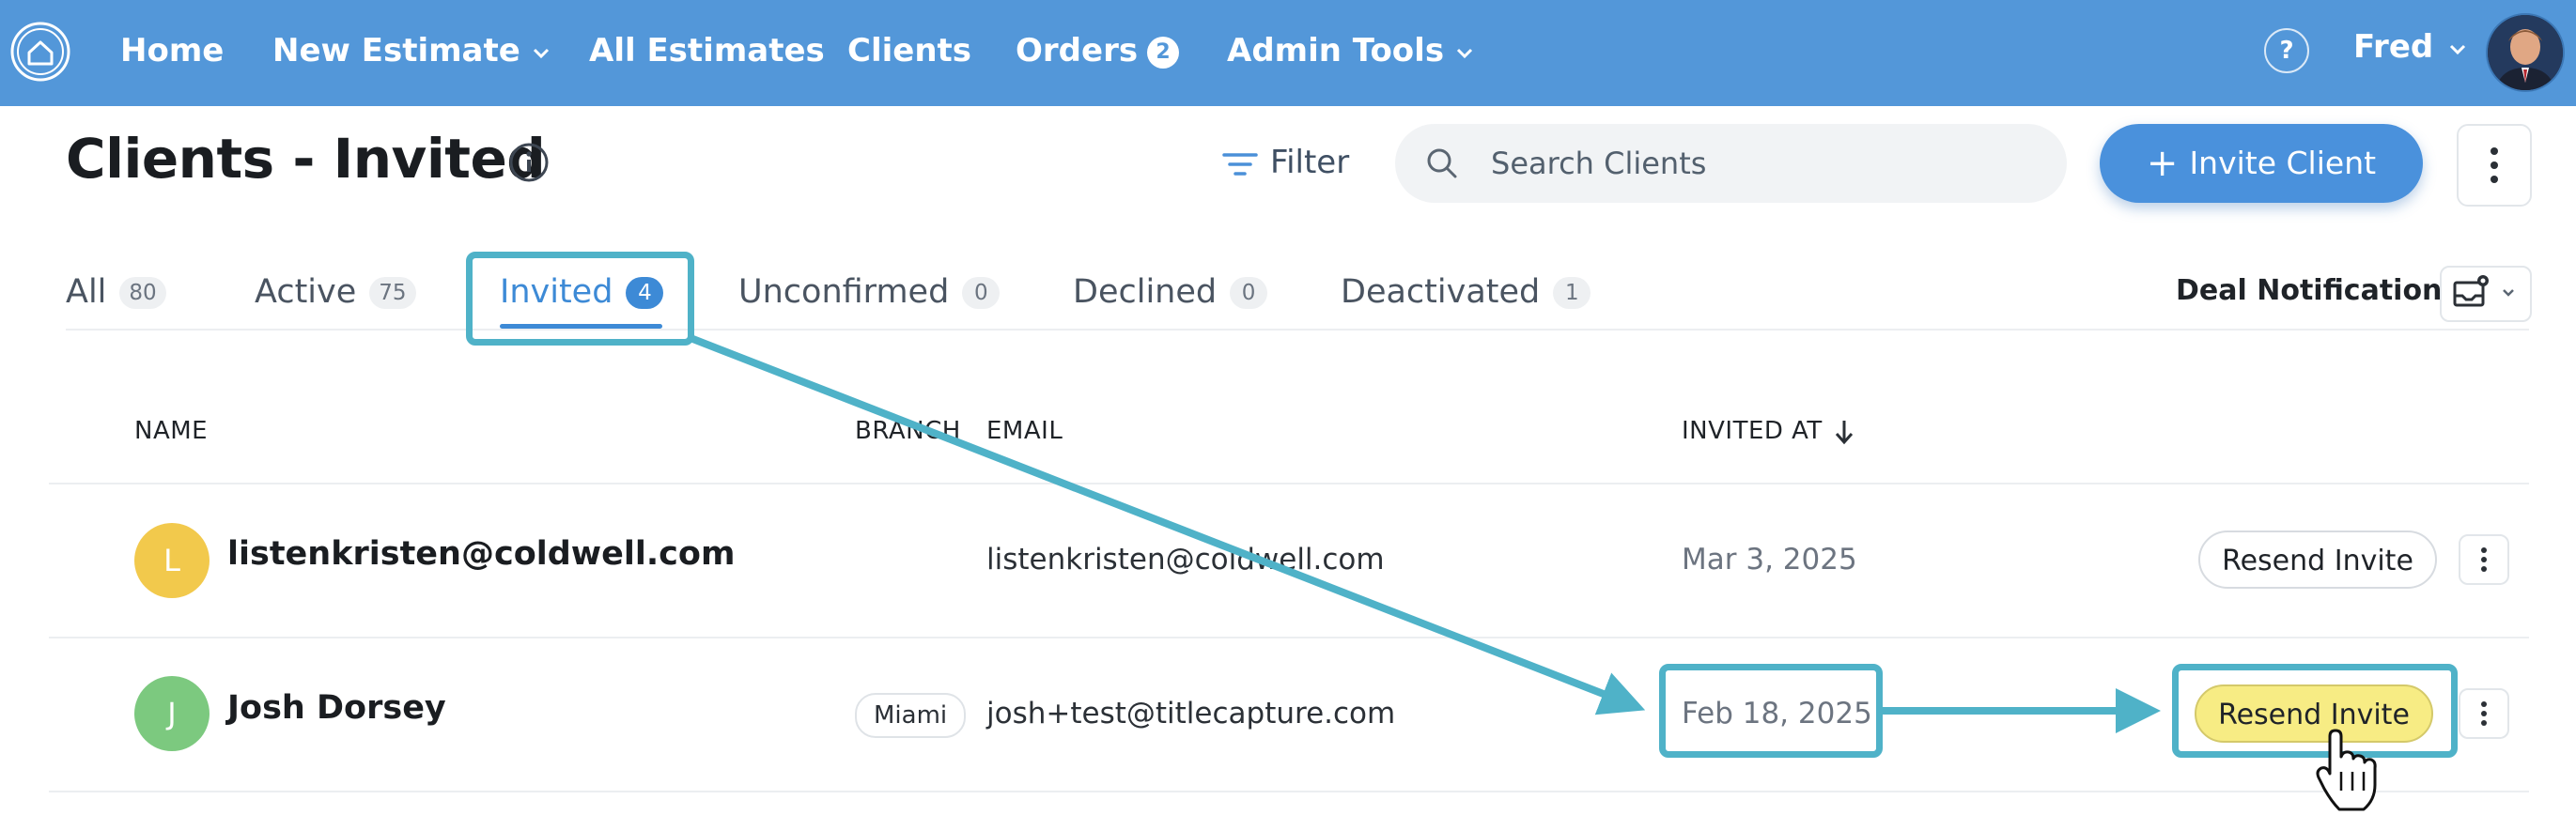  Describe the element at coordinates (2261, 163) in the screenshot. I see `invite-client-button: + Invite Client` at that location.